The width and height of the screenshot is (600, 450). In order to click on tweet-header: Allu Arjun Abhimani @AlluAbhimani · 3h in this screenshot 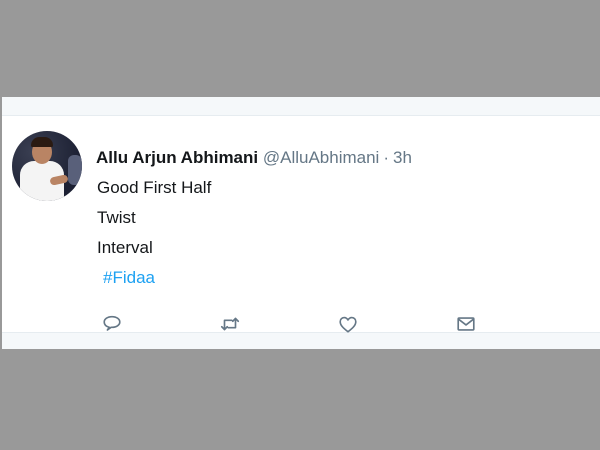, I will do `click(254, 158)`.